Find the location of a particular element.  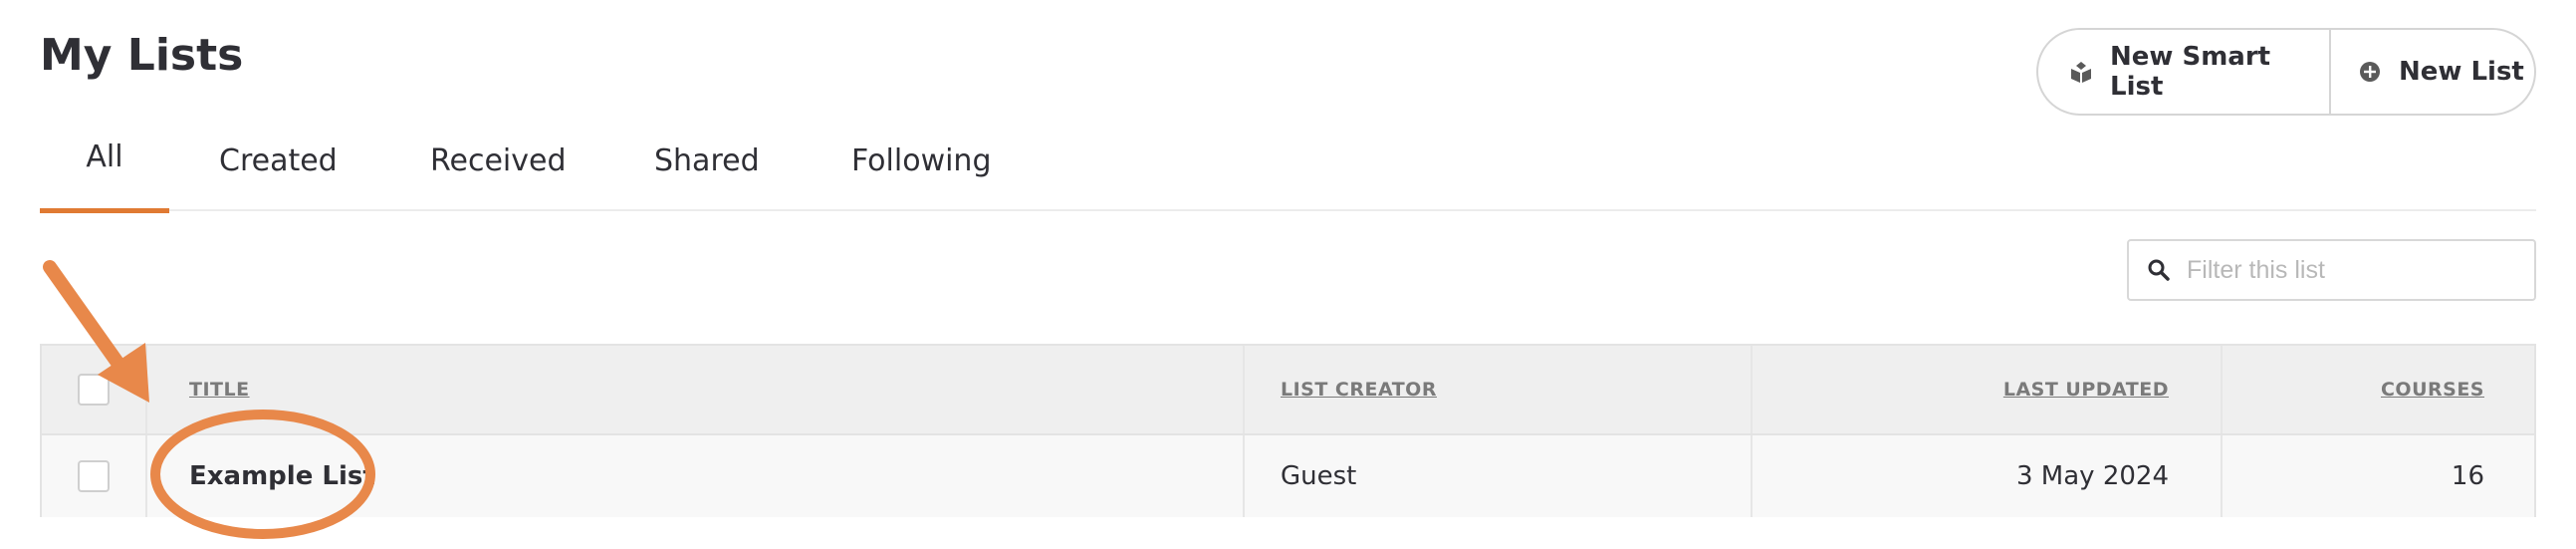

tab-label: All is located at coordinates (104, 156).